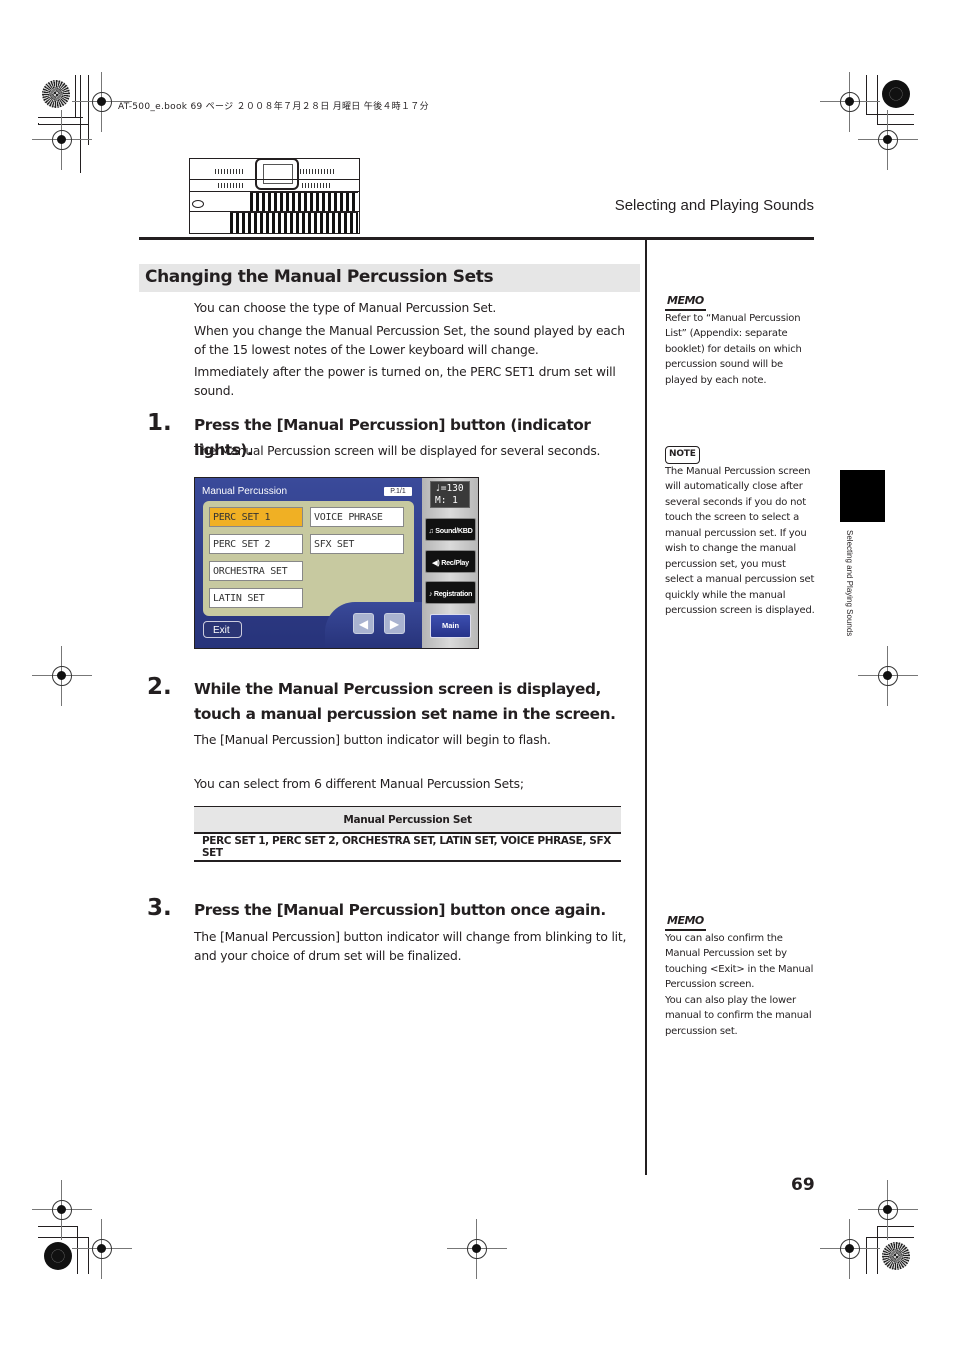 The width and height of the screenshot is (954, 1351). What do you see at coordinates (849, 583) in the screenshot?
I see `thumb-index-label: Selecting and Playing Sounds` at bounding box center [849, 583].